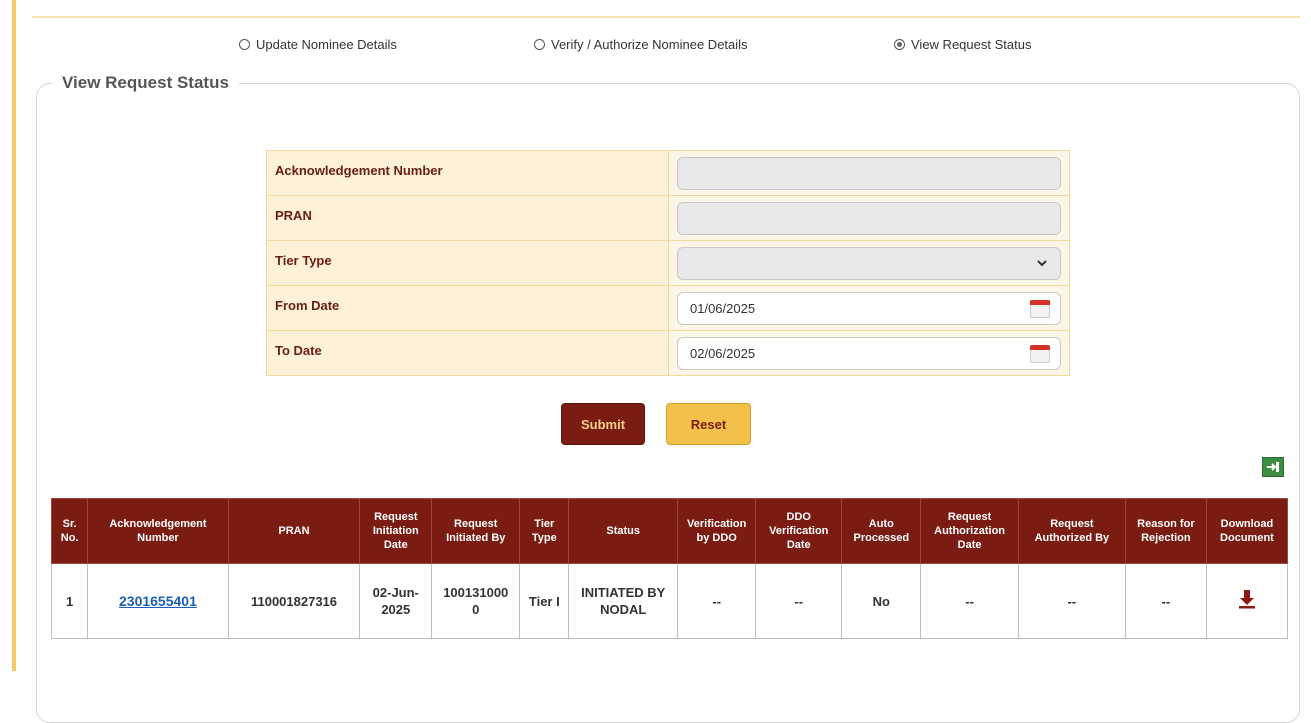 The image size is (1311, 723). I want to click on form-row-tier: Tier Type, so click(668, 263).